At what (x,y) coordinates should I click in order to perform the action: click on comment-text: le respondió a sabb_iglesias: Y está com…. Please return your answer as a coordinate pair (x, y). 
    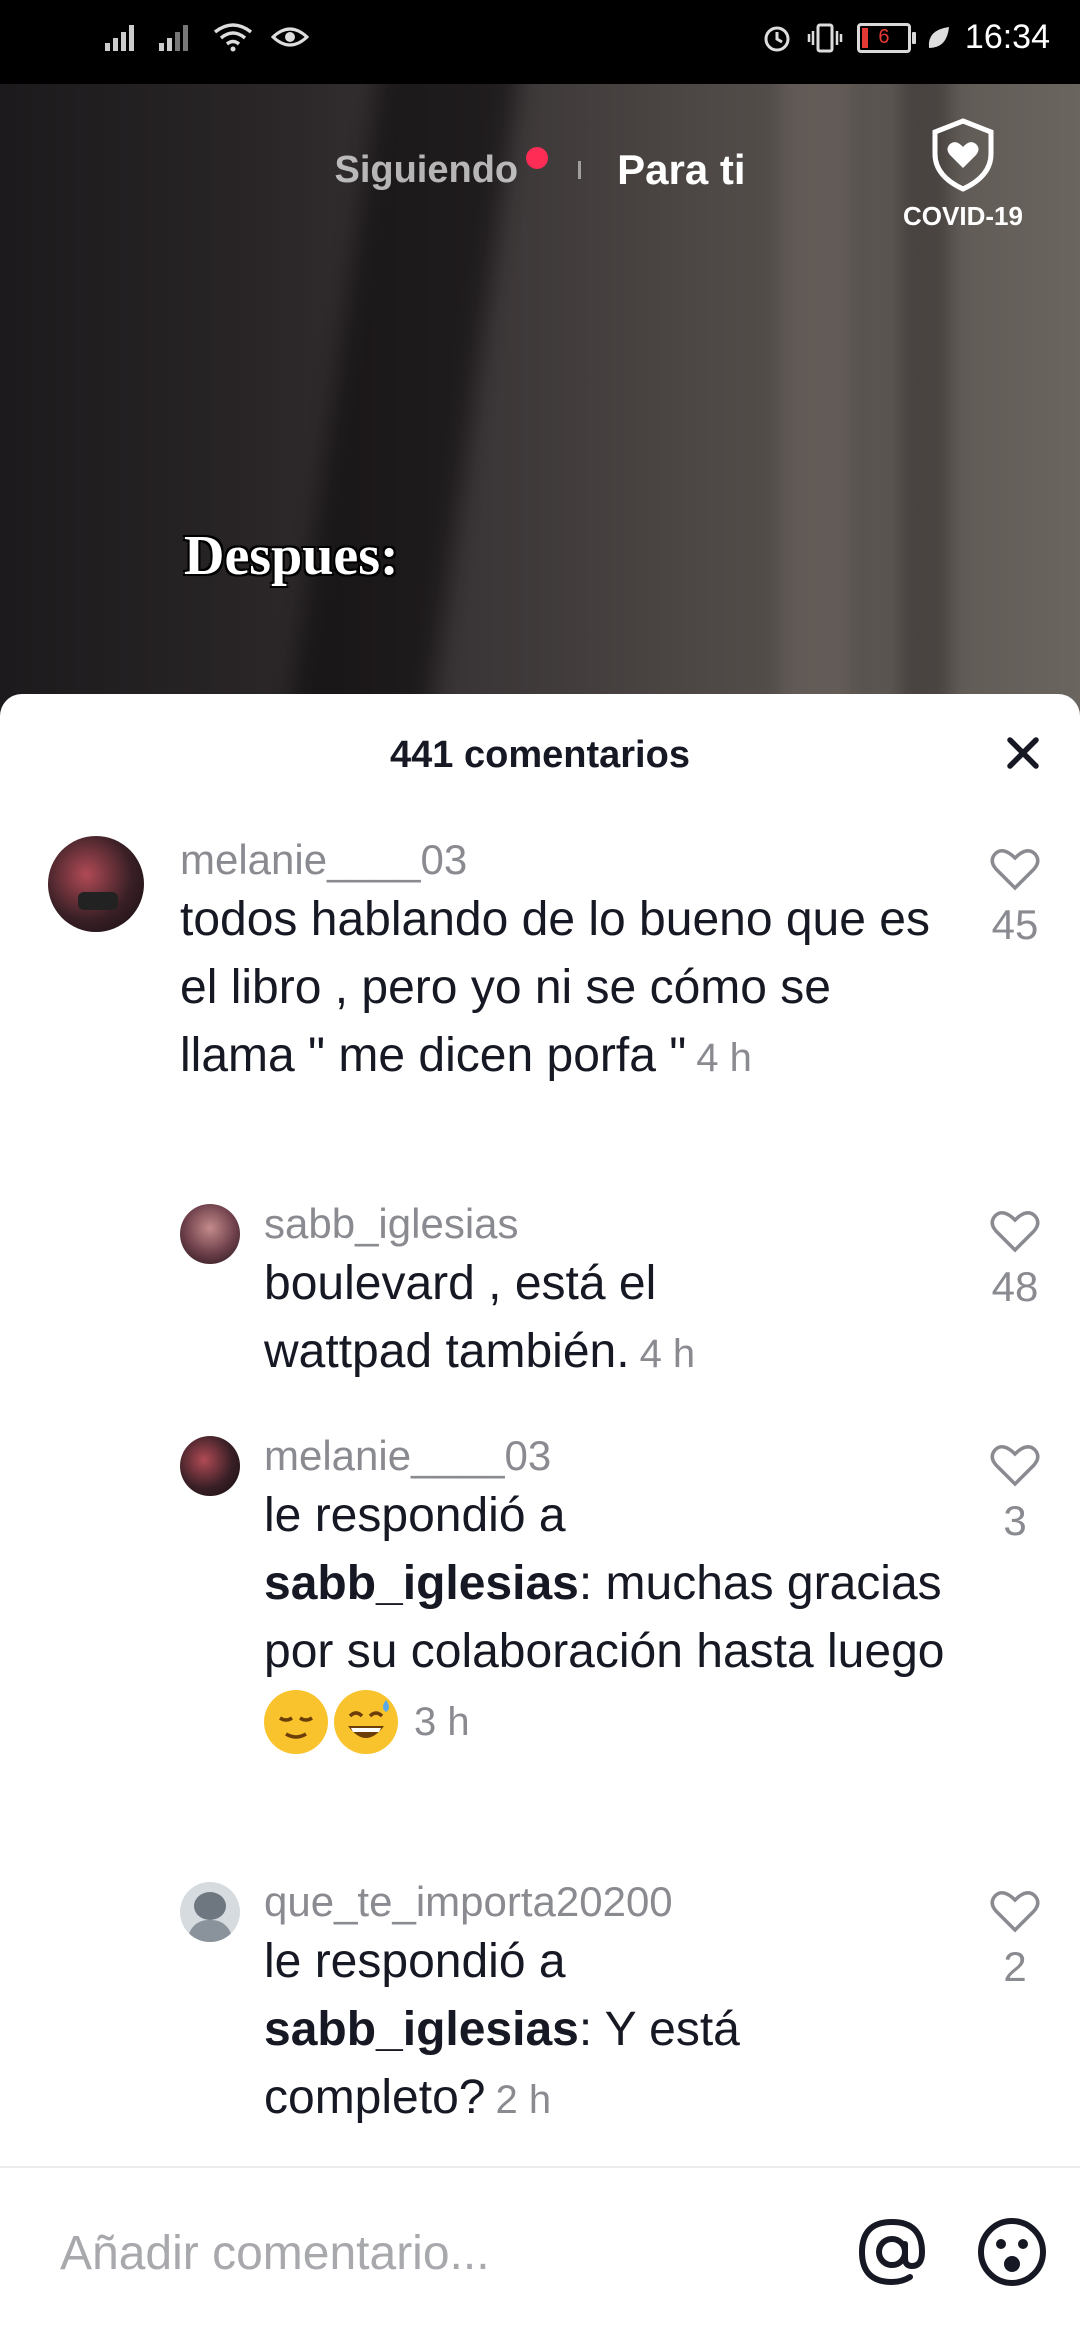
    Looking at the image, I should click on (609, 2031).